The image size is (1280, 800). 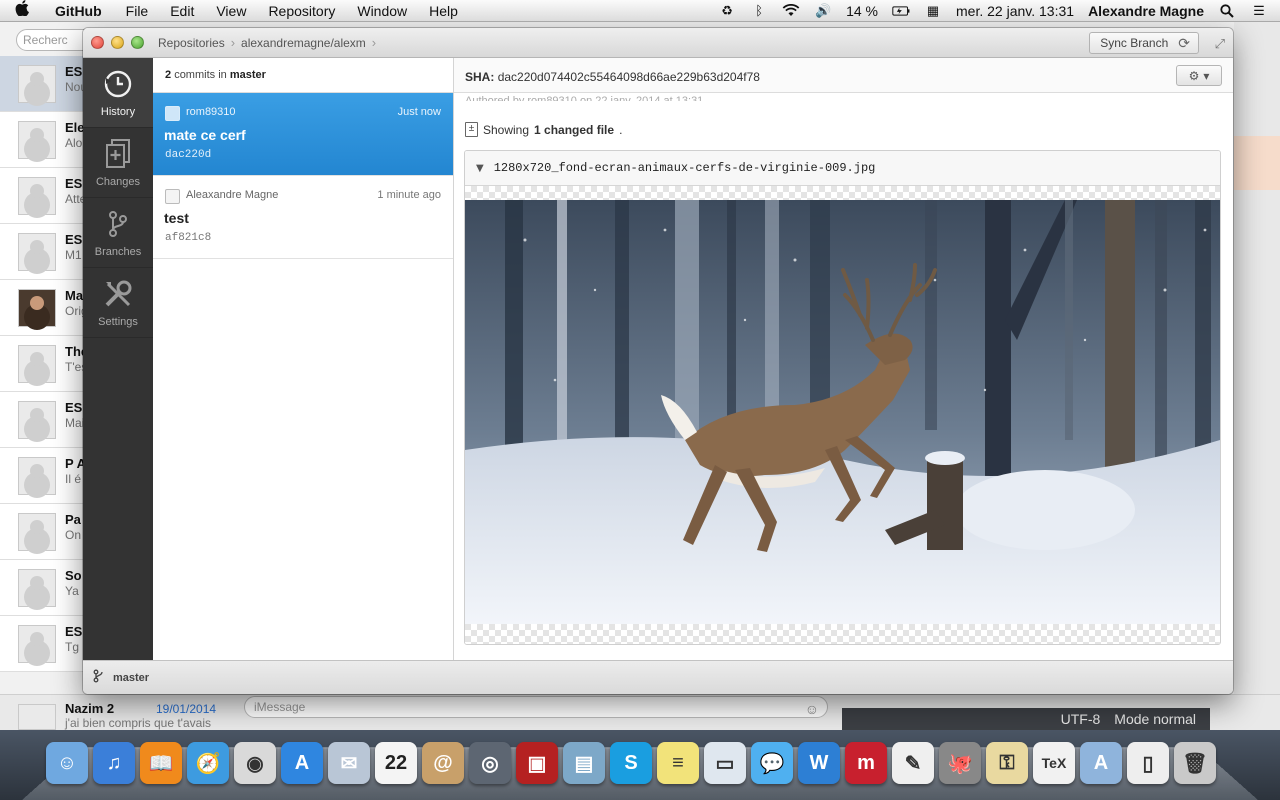 I want to click on diff-file-icon: ±, so click(x=471, y=129).